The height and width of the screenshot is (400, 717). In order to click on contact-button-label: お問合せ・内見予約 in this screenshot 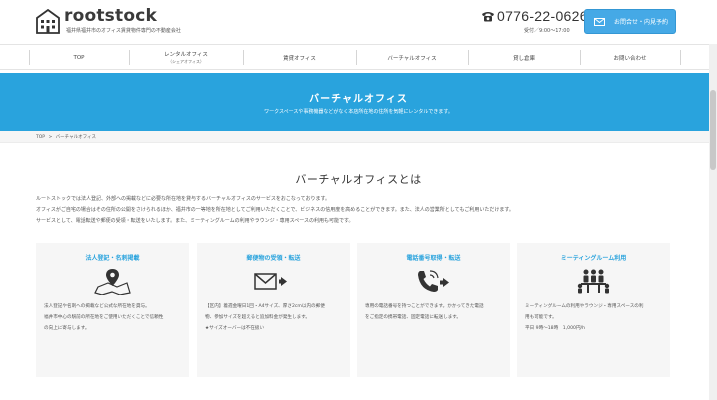, I will do `click(641, 22)`.